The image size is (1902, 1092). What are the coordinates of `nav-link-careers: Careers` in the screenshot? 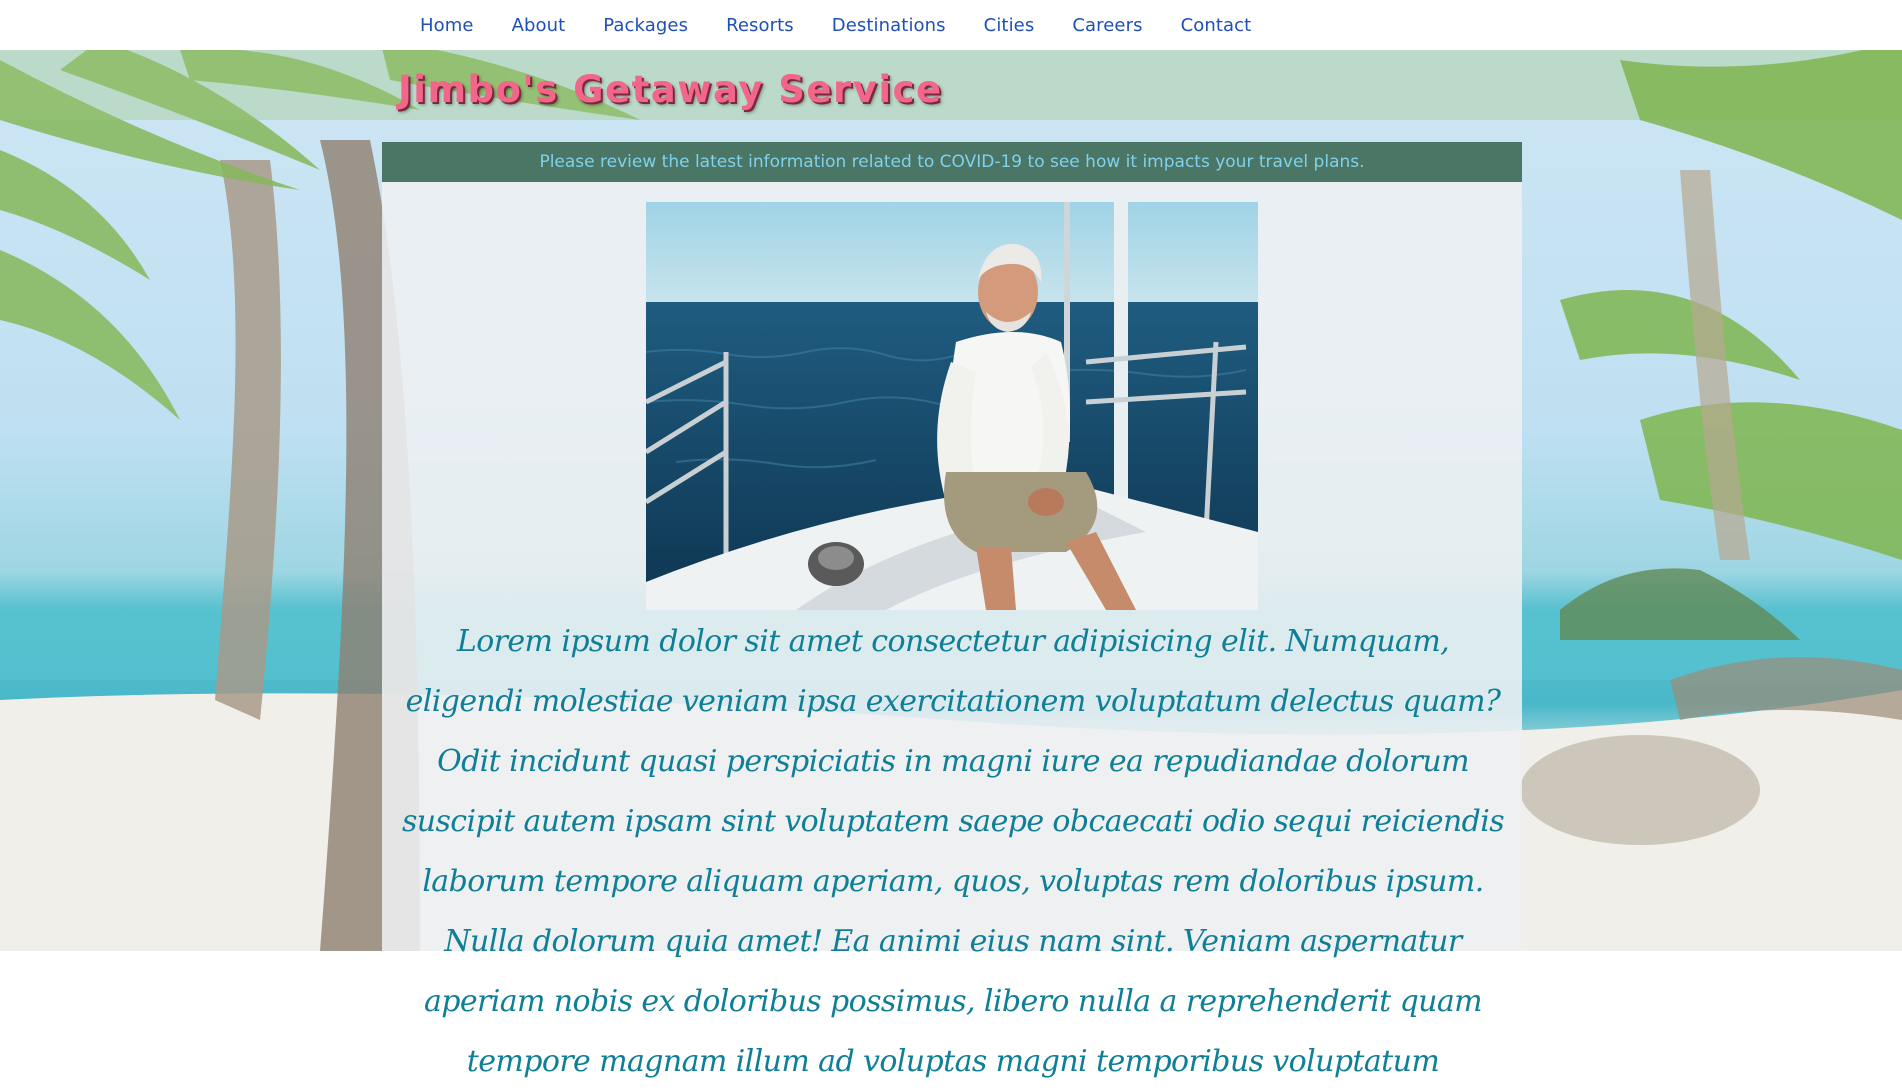 It's located at (1107, 25).